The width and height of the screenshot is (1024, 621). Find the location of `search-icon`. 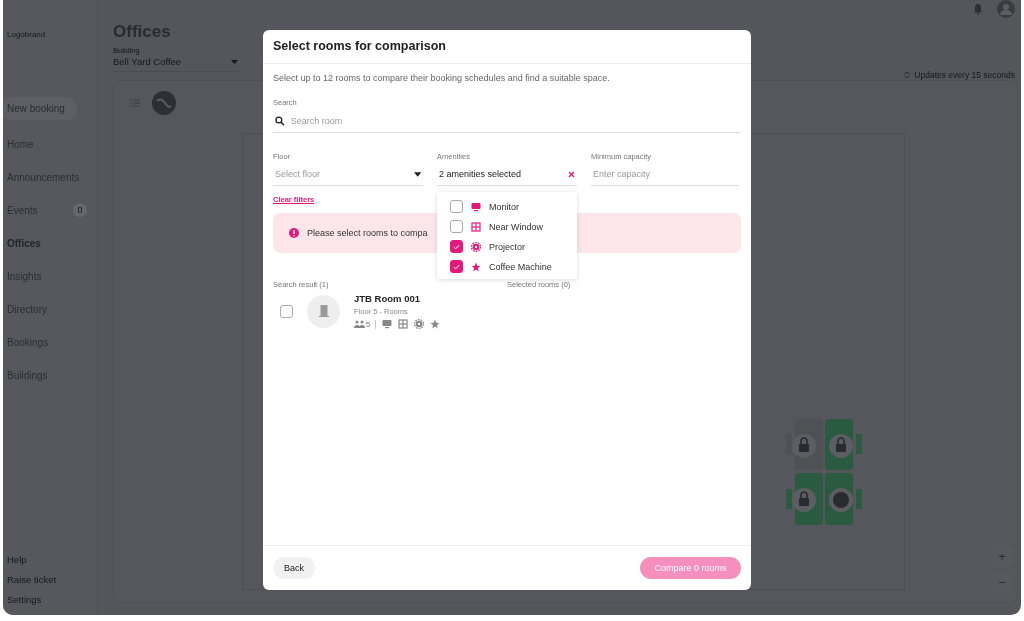

search-icon is located at coordinates (280, 121).